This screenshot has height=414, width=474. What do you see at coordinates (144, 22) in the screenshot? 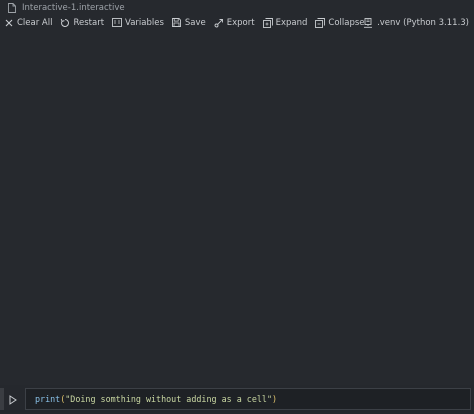
I see `variables-label: Variables` at bounding box center [144, 22].